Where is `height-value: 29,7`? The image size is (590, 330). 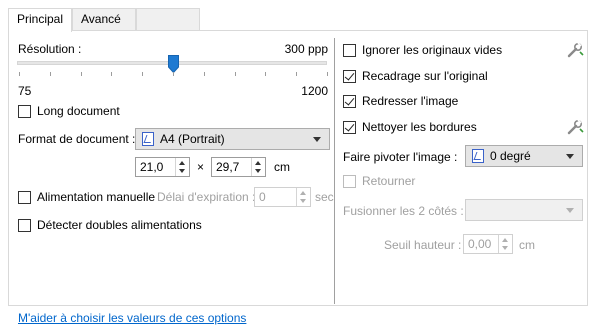
height-value: 29,7 is located at coordinates (228, 167).